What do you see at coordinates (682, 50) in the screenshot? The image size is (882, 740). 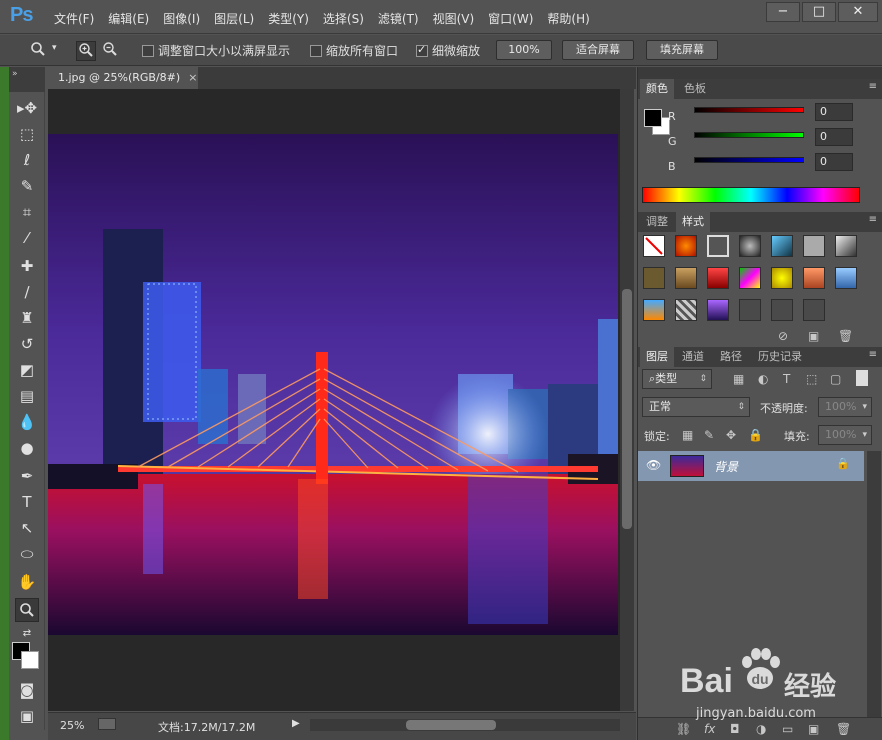 I see `fill-screen-button: 填充屏幕` at bounding box center [682, 50].